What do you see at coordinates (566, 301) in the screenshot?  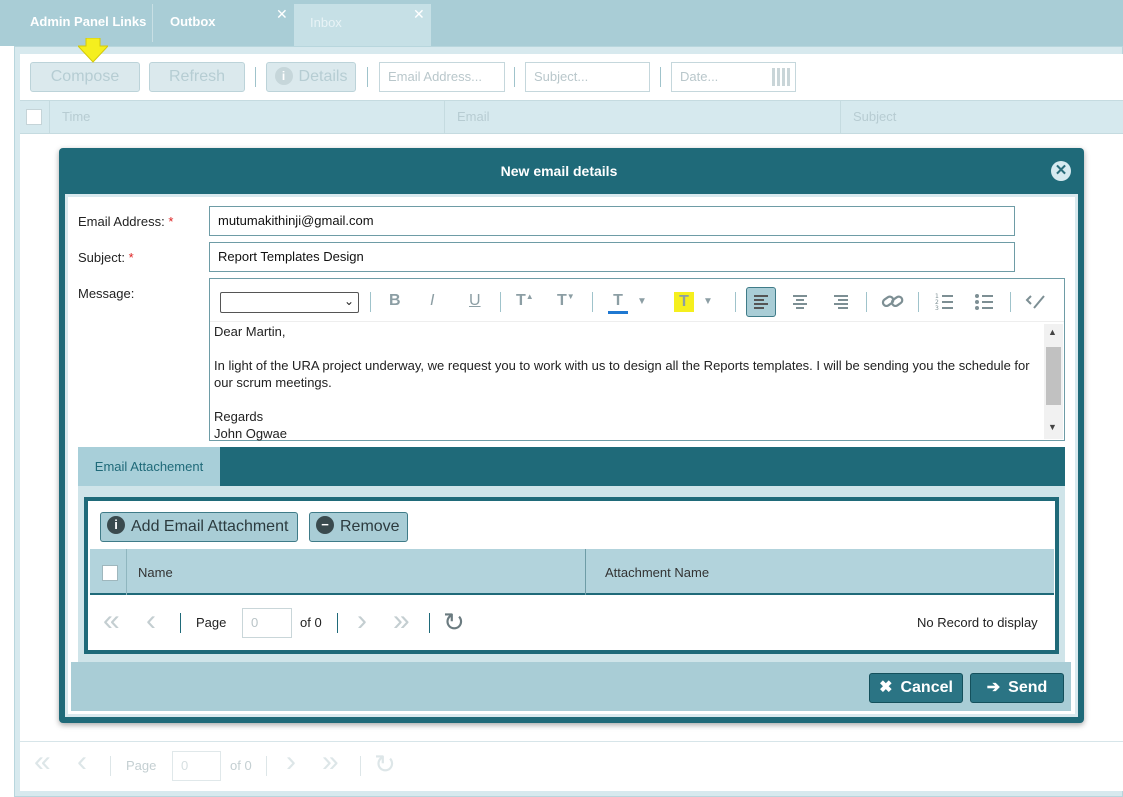 I see `subscript-icon: T▼` at bounding box center [566, 301].